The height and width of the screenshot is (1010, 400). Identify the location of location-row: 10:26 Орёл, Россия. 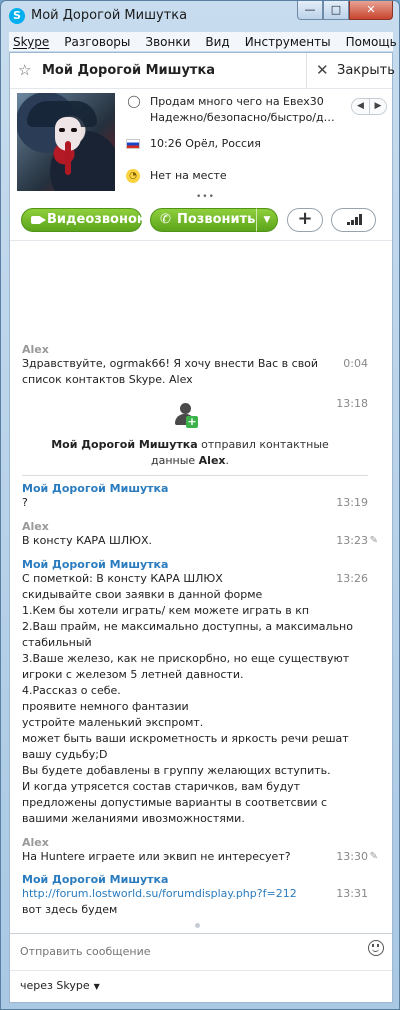
(193, 144).